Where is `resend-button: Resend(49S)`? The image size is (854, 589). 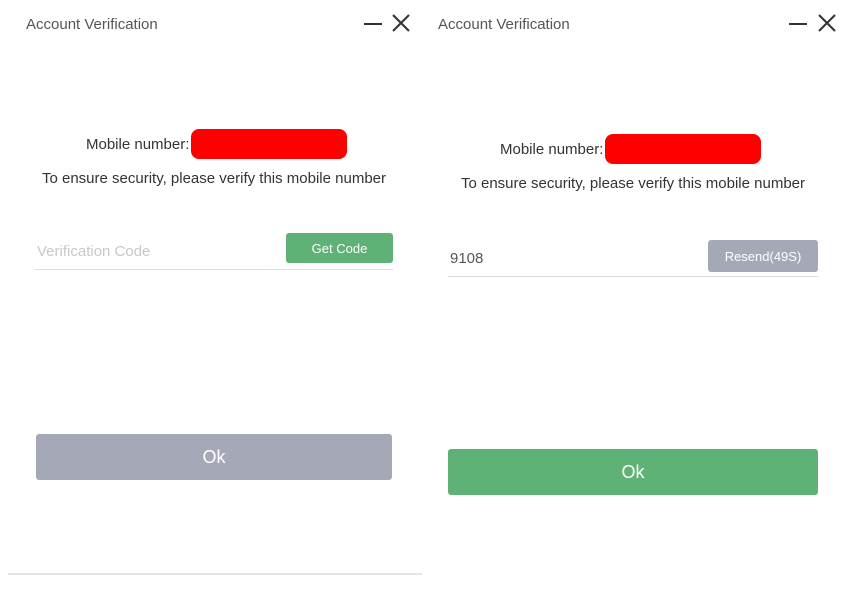 resend-button: Resend(49S) is located at coordinates (763, 256).